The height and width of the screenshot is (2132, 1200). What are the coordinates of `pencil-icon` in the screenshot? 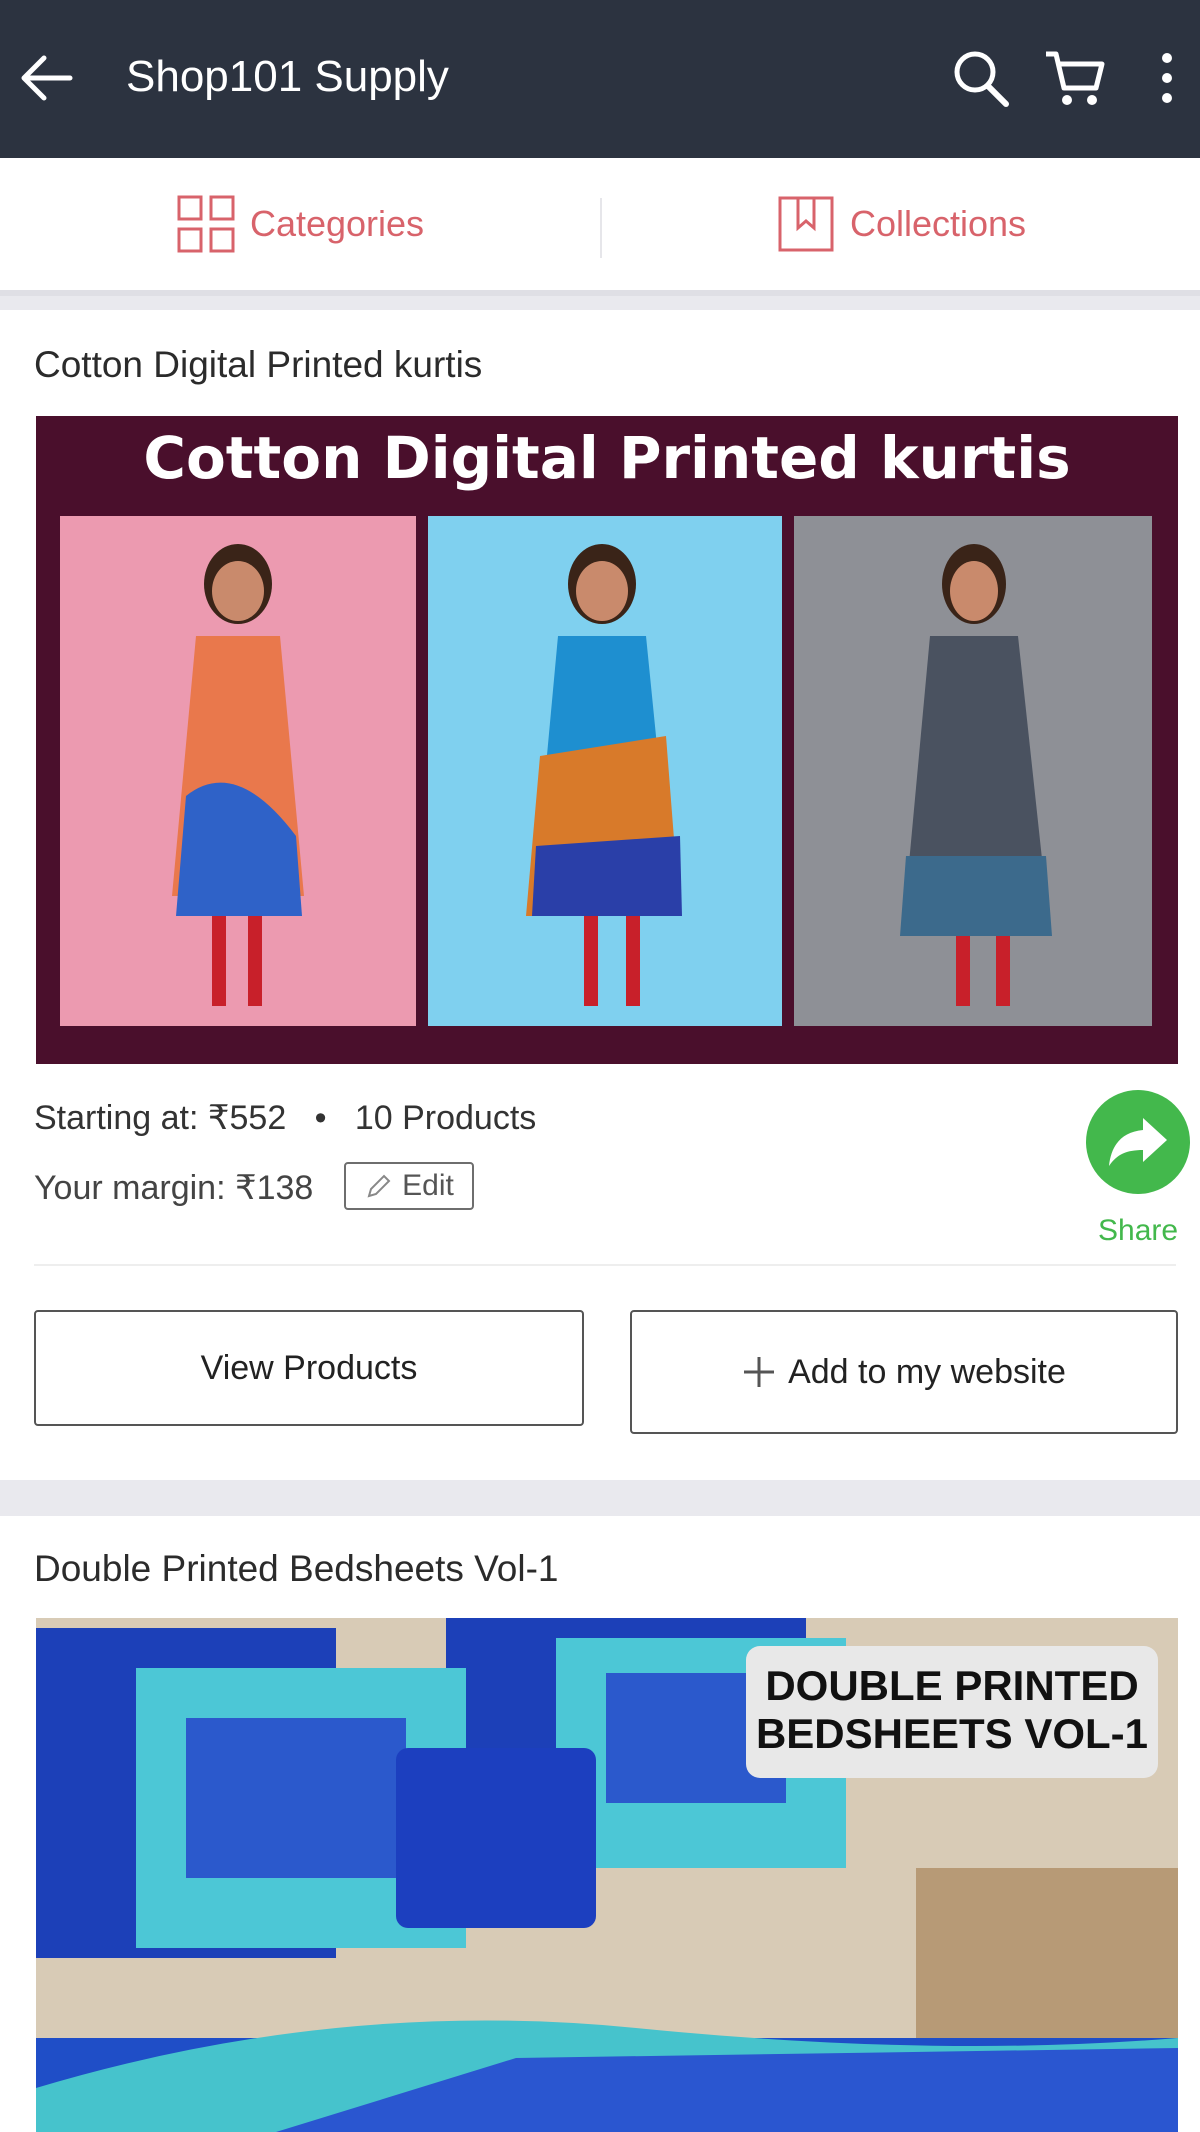 It's located at (379, 1186).